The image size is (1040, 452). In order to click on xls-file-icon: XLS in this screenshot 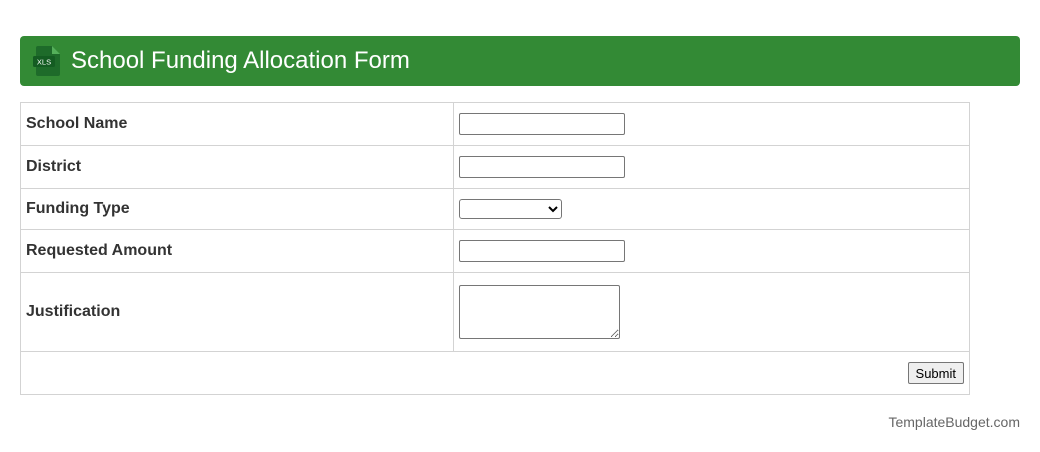, I will do `click(46, 61)`.